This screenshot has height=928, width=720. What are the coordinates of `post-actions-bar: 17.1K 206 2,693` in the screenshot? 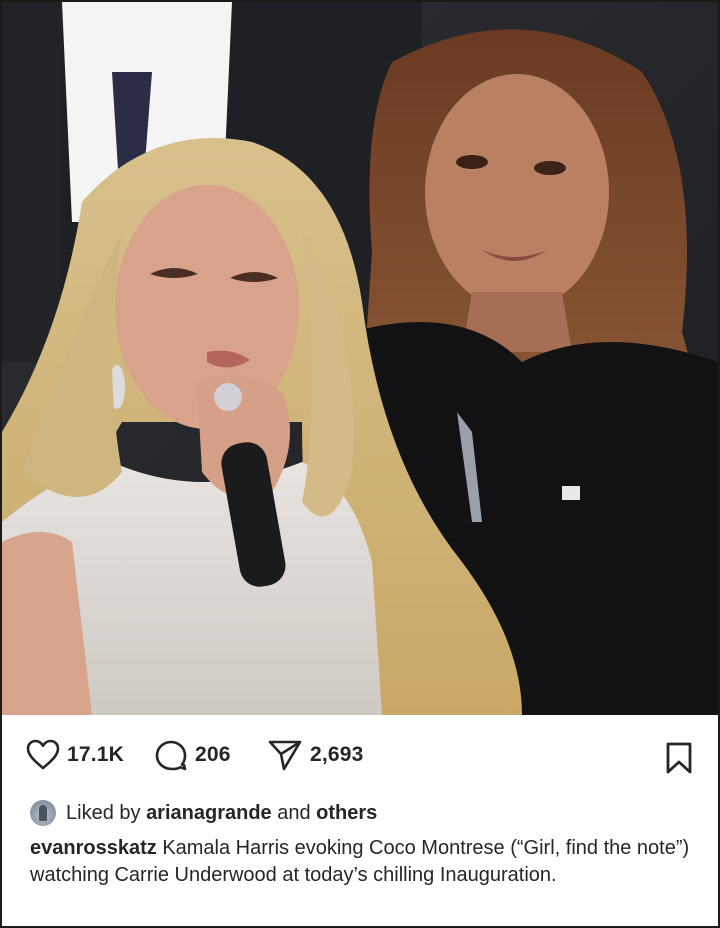 It's located at (360, 757).